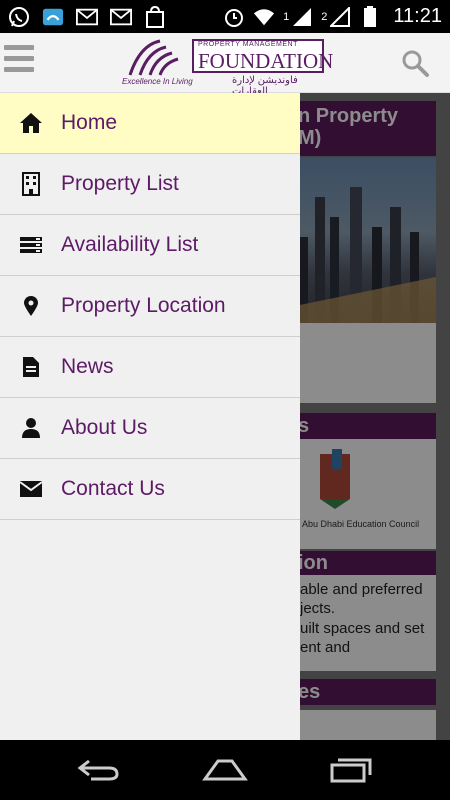 The width and height of the screenshot is (450, 800). Describe the element at coordinates (31, 428) in the screenshot. I see `person-icon` at that location.